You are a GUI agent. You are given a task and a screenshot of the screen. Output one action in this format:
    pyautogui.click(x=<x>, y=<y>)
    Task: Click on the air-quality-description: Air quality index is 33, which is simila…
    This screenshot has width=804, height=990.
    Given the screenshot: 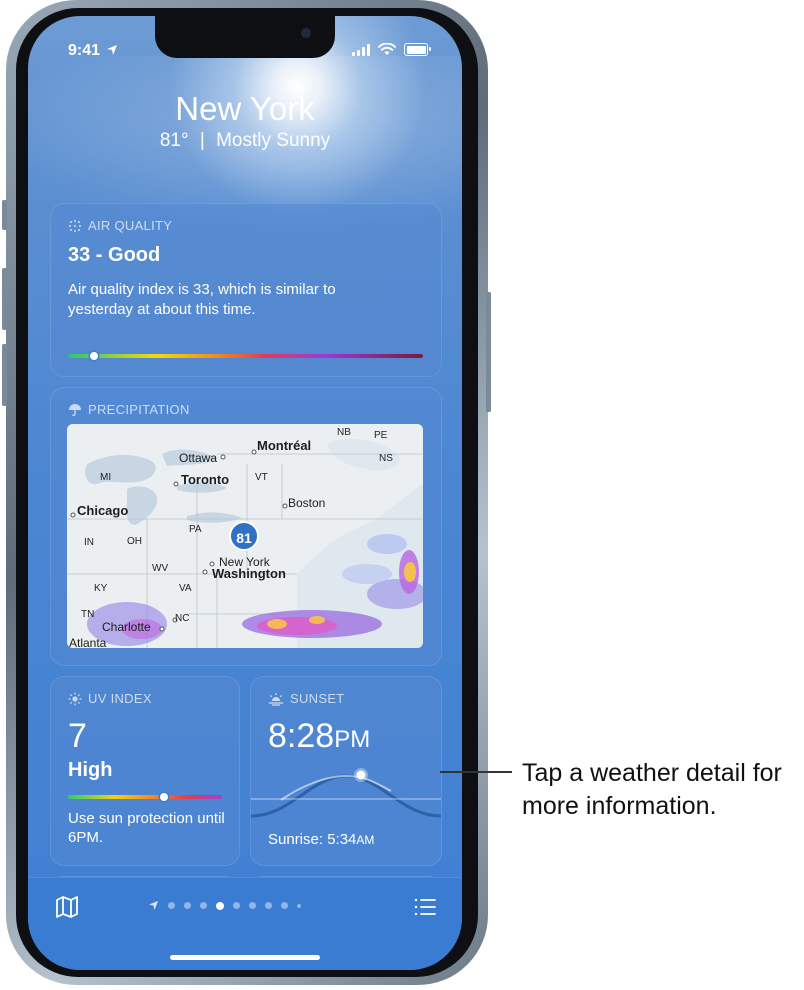 What is the action you would take?
    pyautogui.click(x=202, y=299)
    